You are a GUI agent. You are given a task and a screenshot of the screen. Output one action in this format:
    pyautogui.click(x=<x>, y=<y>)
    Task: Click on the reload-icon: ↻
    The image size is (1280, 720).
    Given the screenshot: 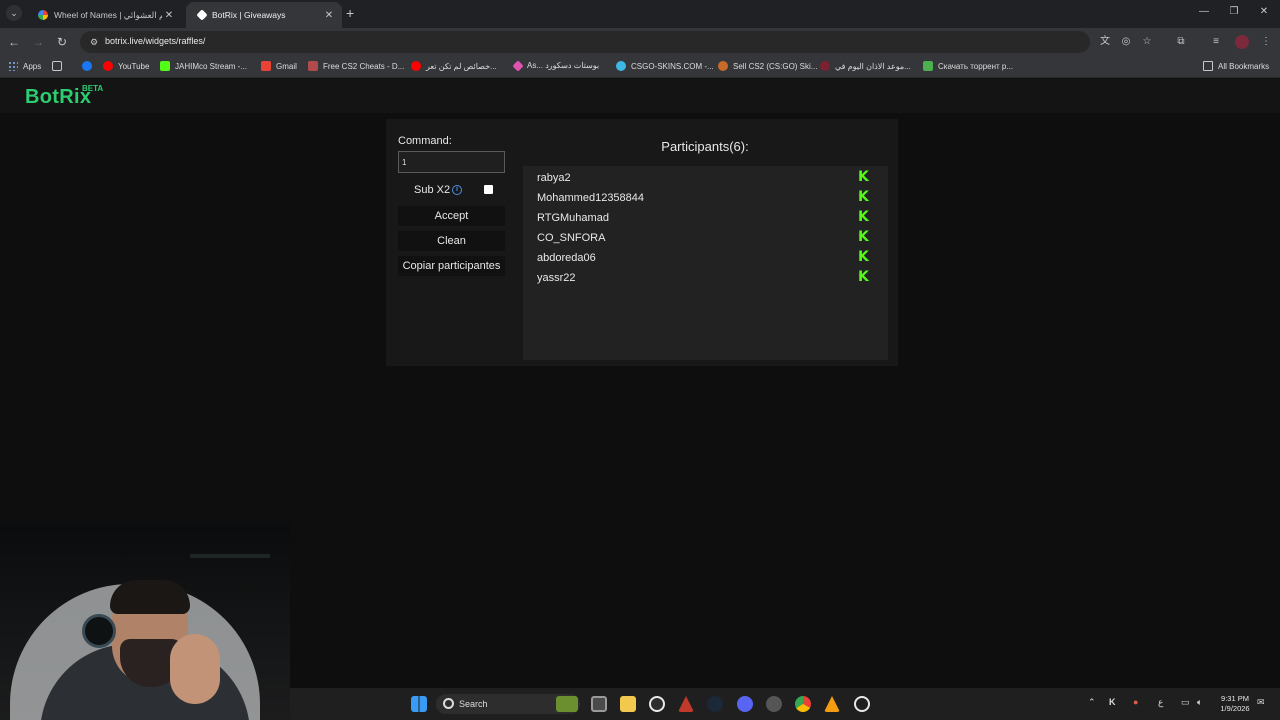 What is the action you would take?
    pyautogui.click(x=62, y=42)
    